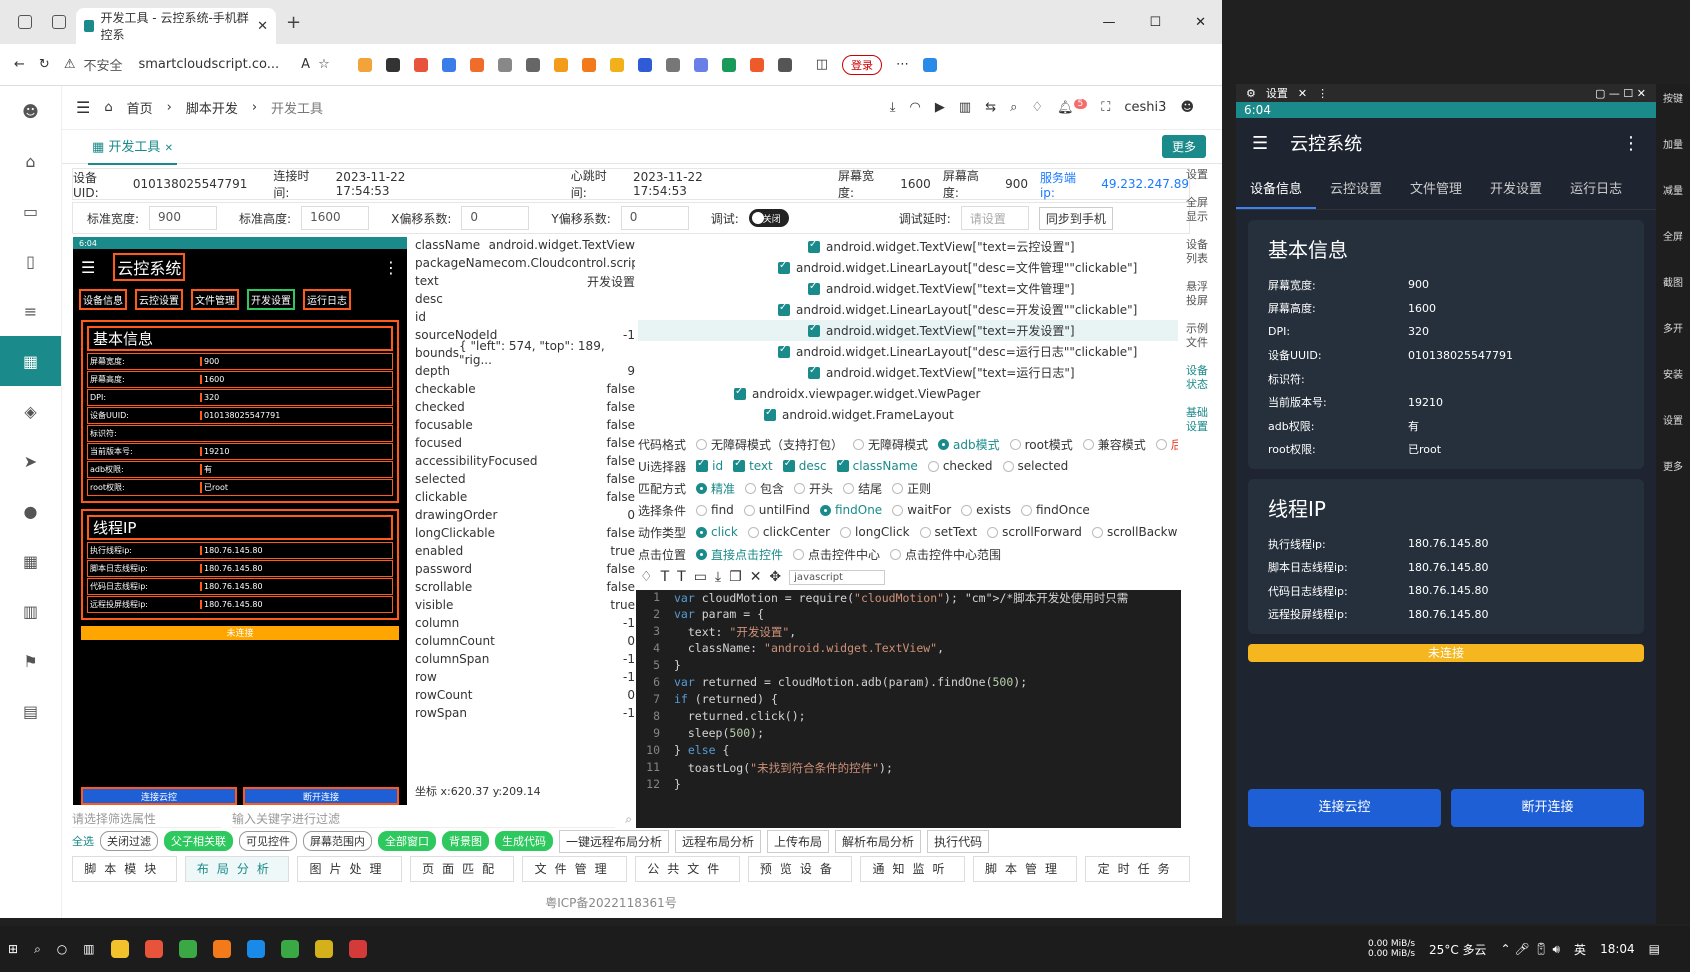 Image resolution: width=1690 pixels, height=972 pixels. I want to click on read-aloud-icon: A, so click(305, 64).